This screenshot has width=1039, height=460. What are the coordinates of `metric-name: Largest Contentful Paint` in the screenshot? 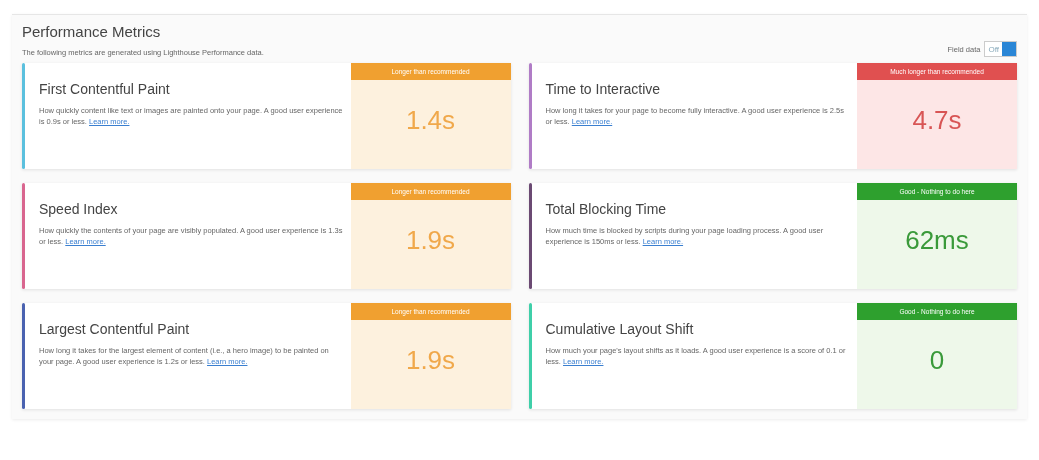 It's located at (115, 329).